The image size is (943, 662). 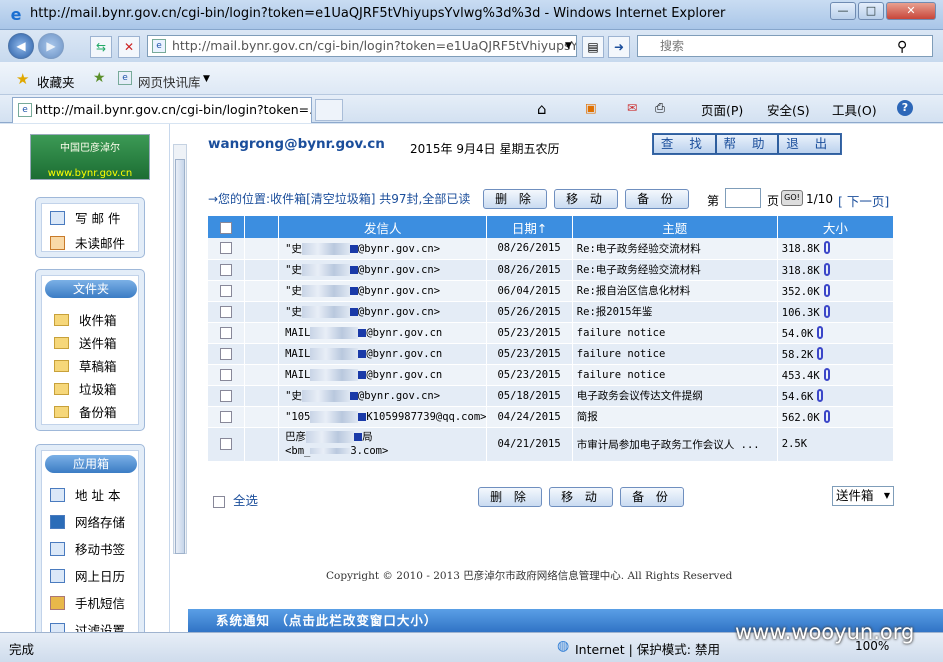 I want to click on page-number-input, so click(x=743, y=198).